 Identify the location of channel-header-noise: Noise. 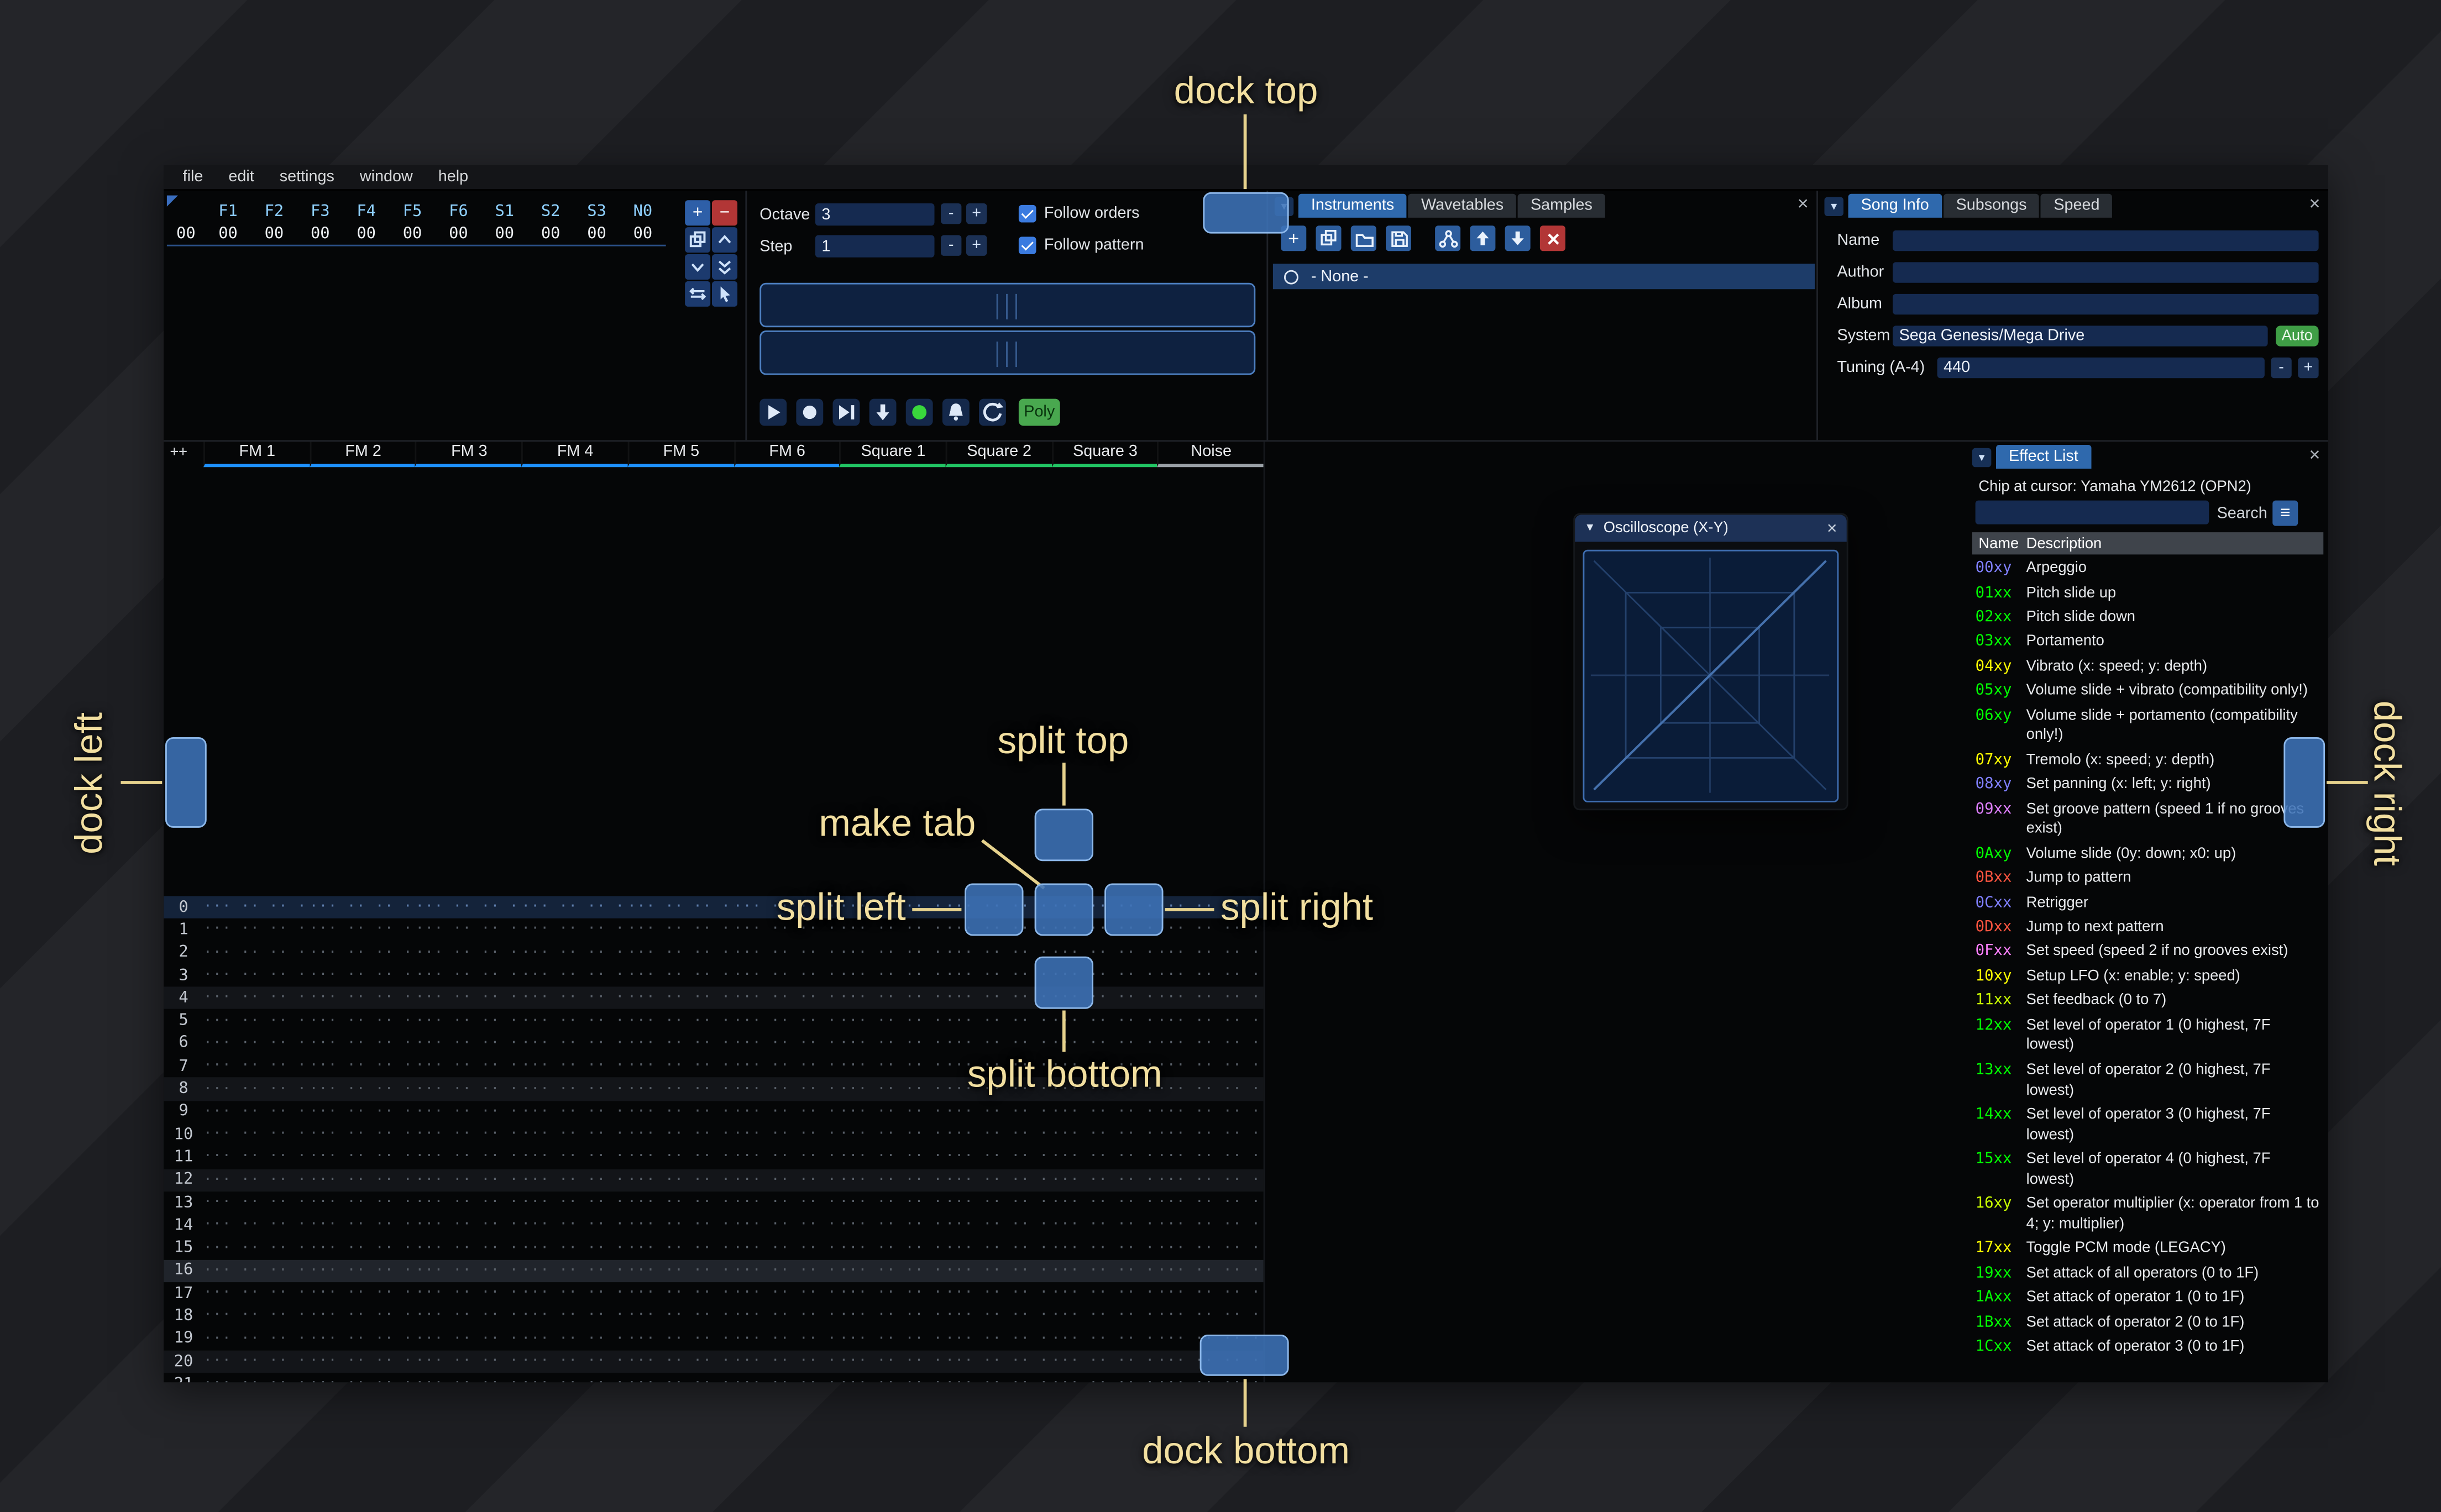
(1210, 455).